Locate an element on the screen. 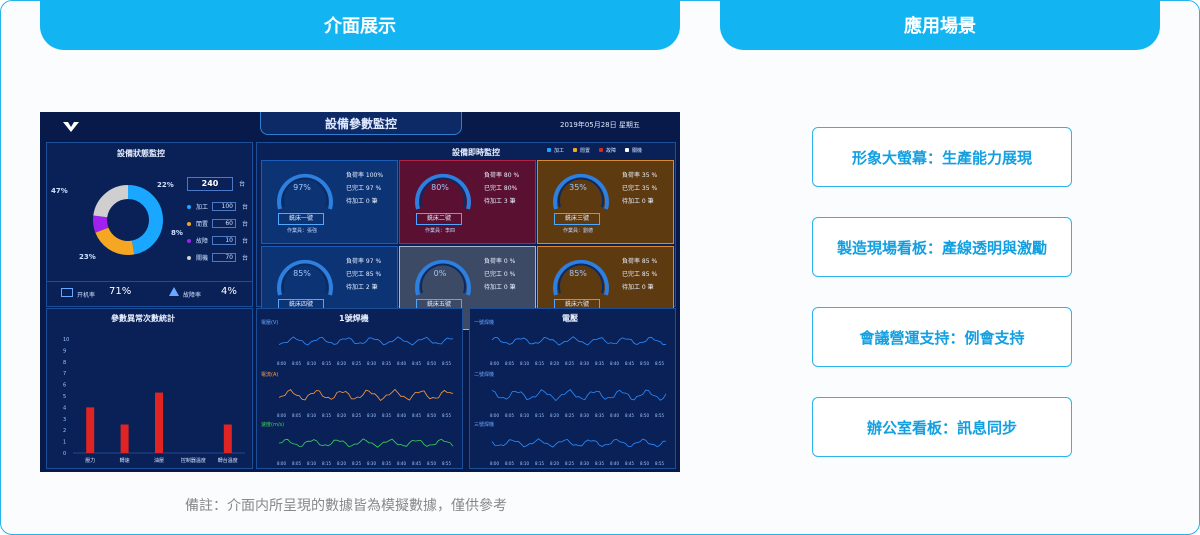 This screenshot has height=535, width=1200. y-tick-label: 7 is located at coordinates (64, 374).